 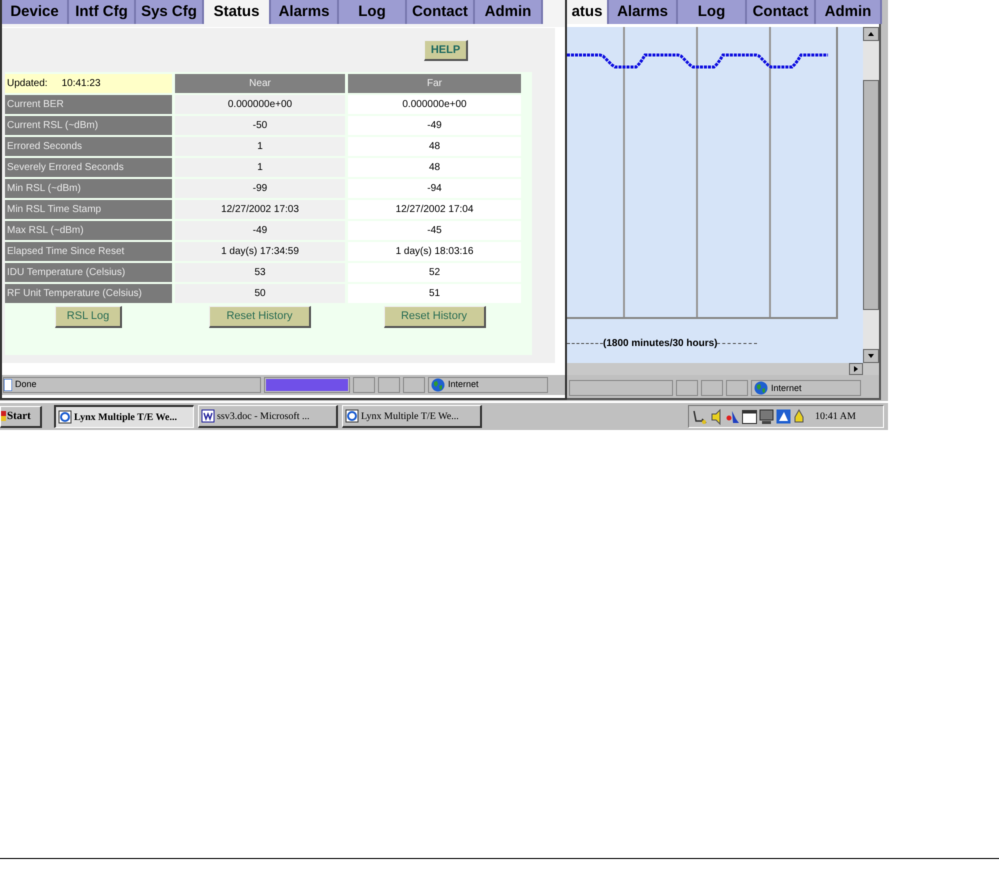 What do you see at coordinates (871, 195) in the screenshot?
I see `vertical-scrollbar` at bounding box center [871, 195].